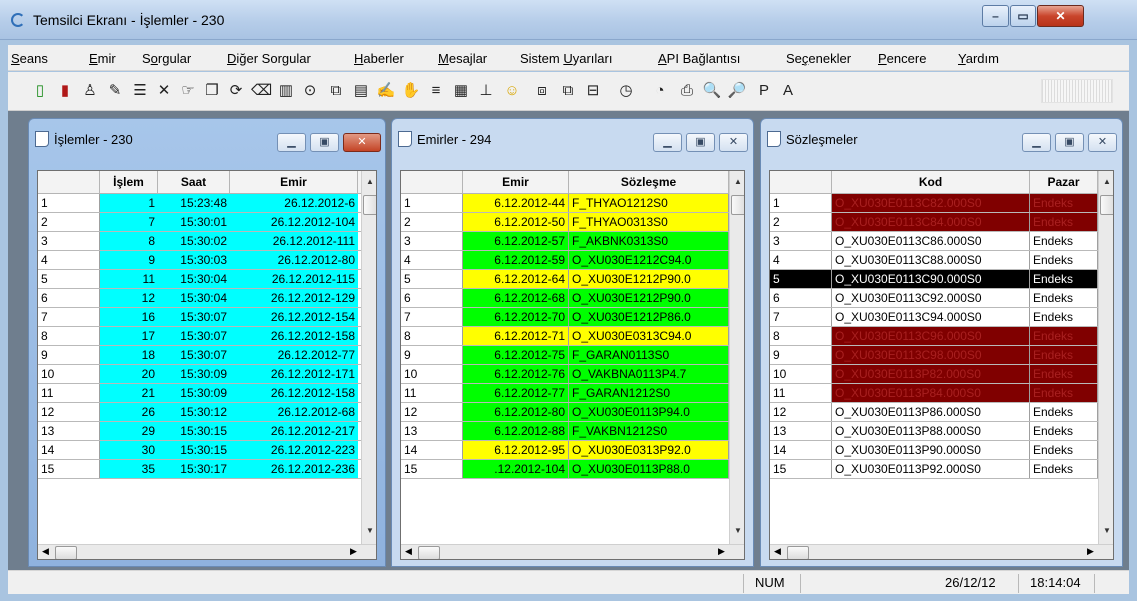  Describe the element at coordinates (236, 91) in the screenshot. I see `refresh-icon: ⟳` at that location.